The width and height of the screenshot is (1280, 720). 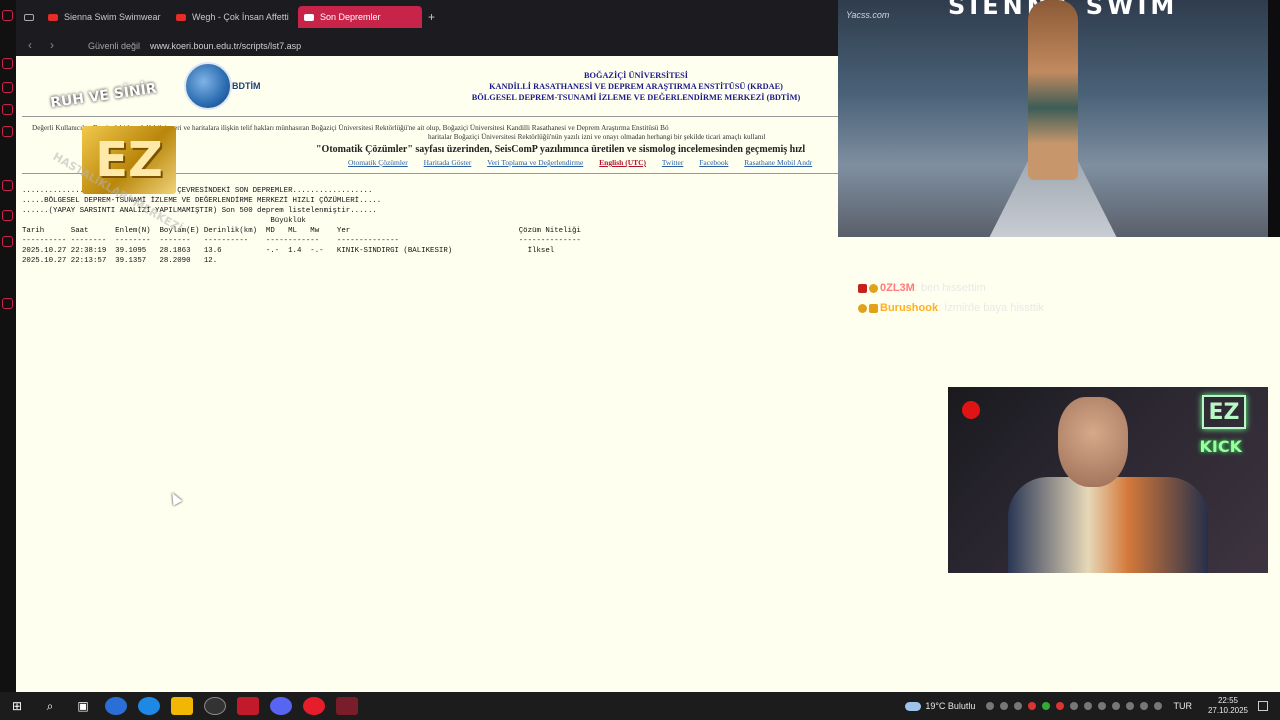 What do you see at coordinates (1108, 525) in the screenshot?
I see `streamer-shirt` at bounding box center [1108, 525].